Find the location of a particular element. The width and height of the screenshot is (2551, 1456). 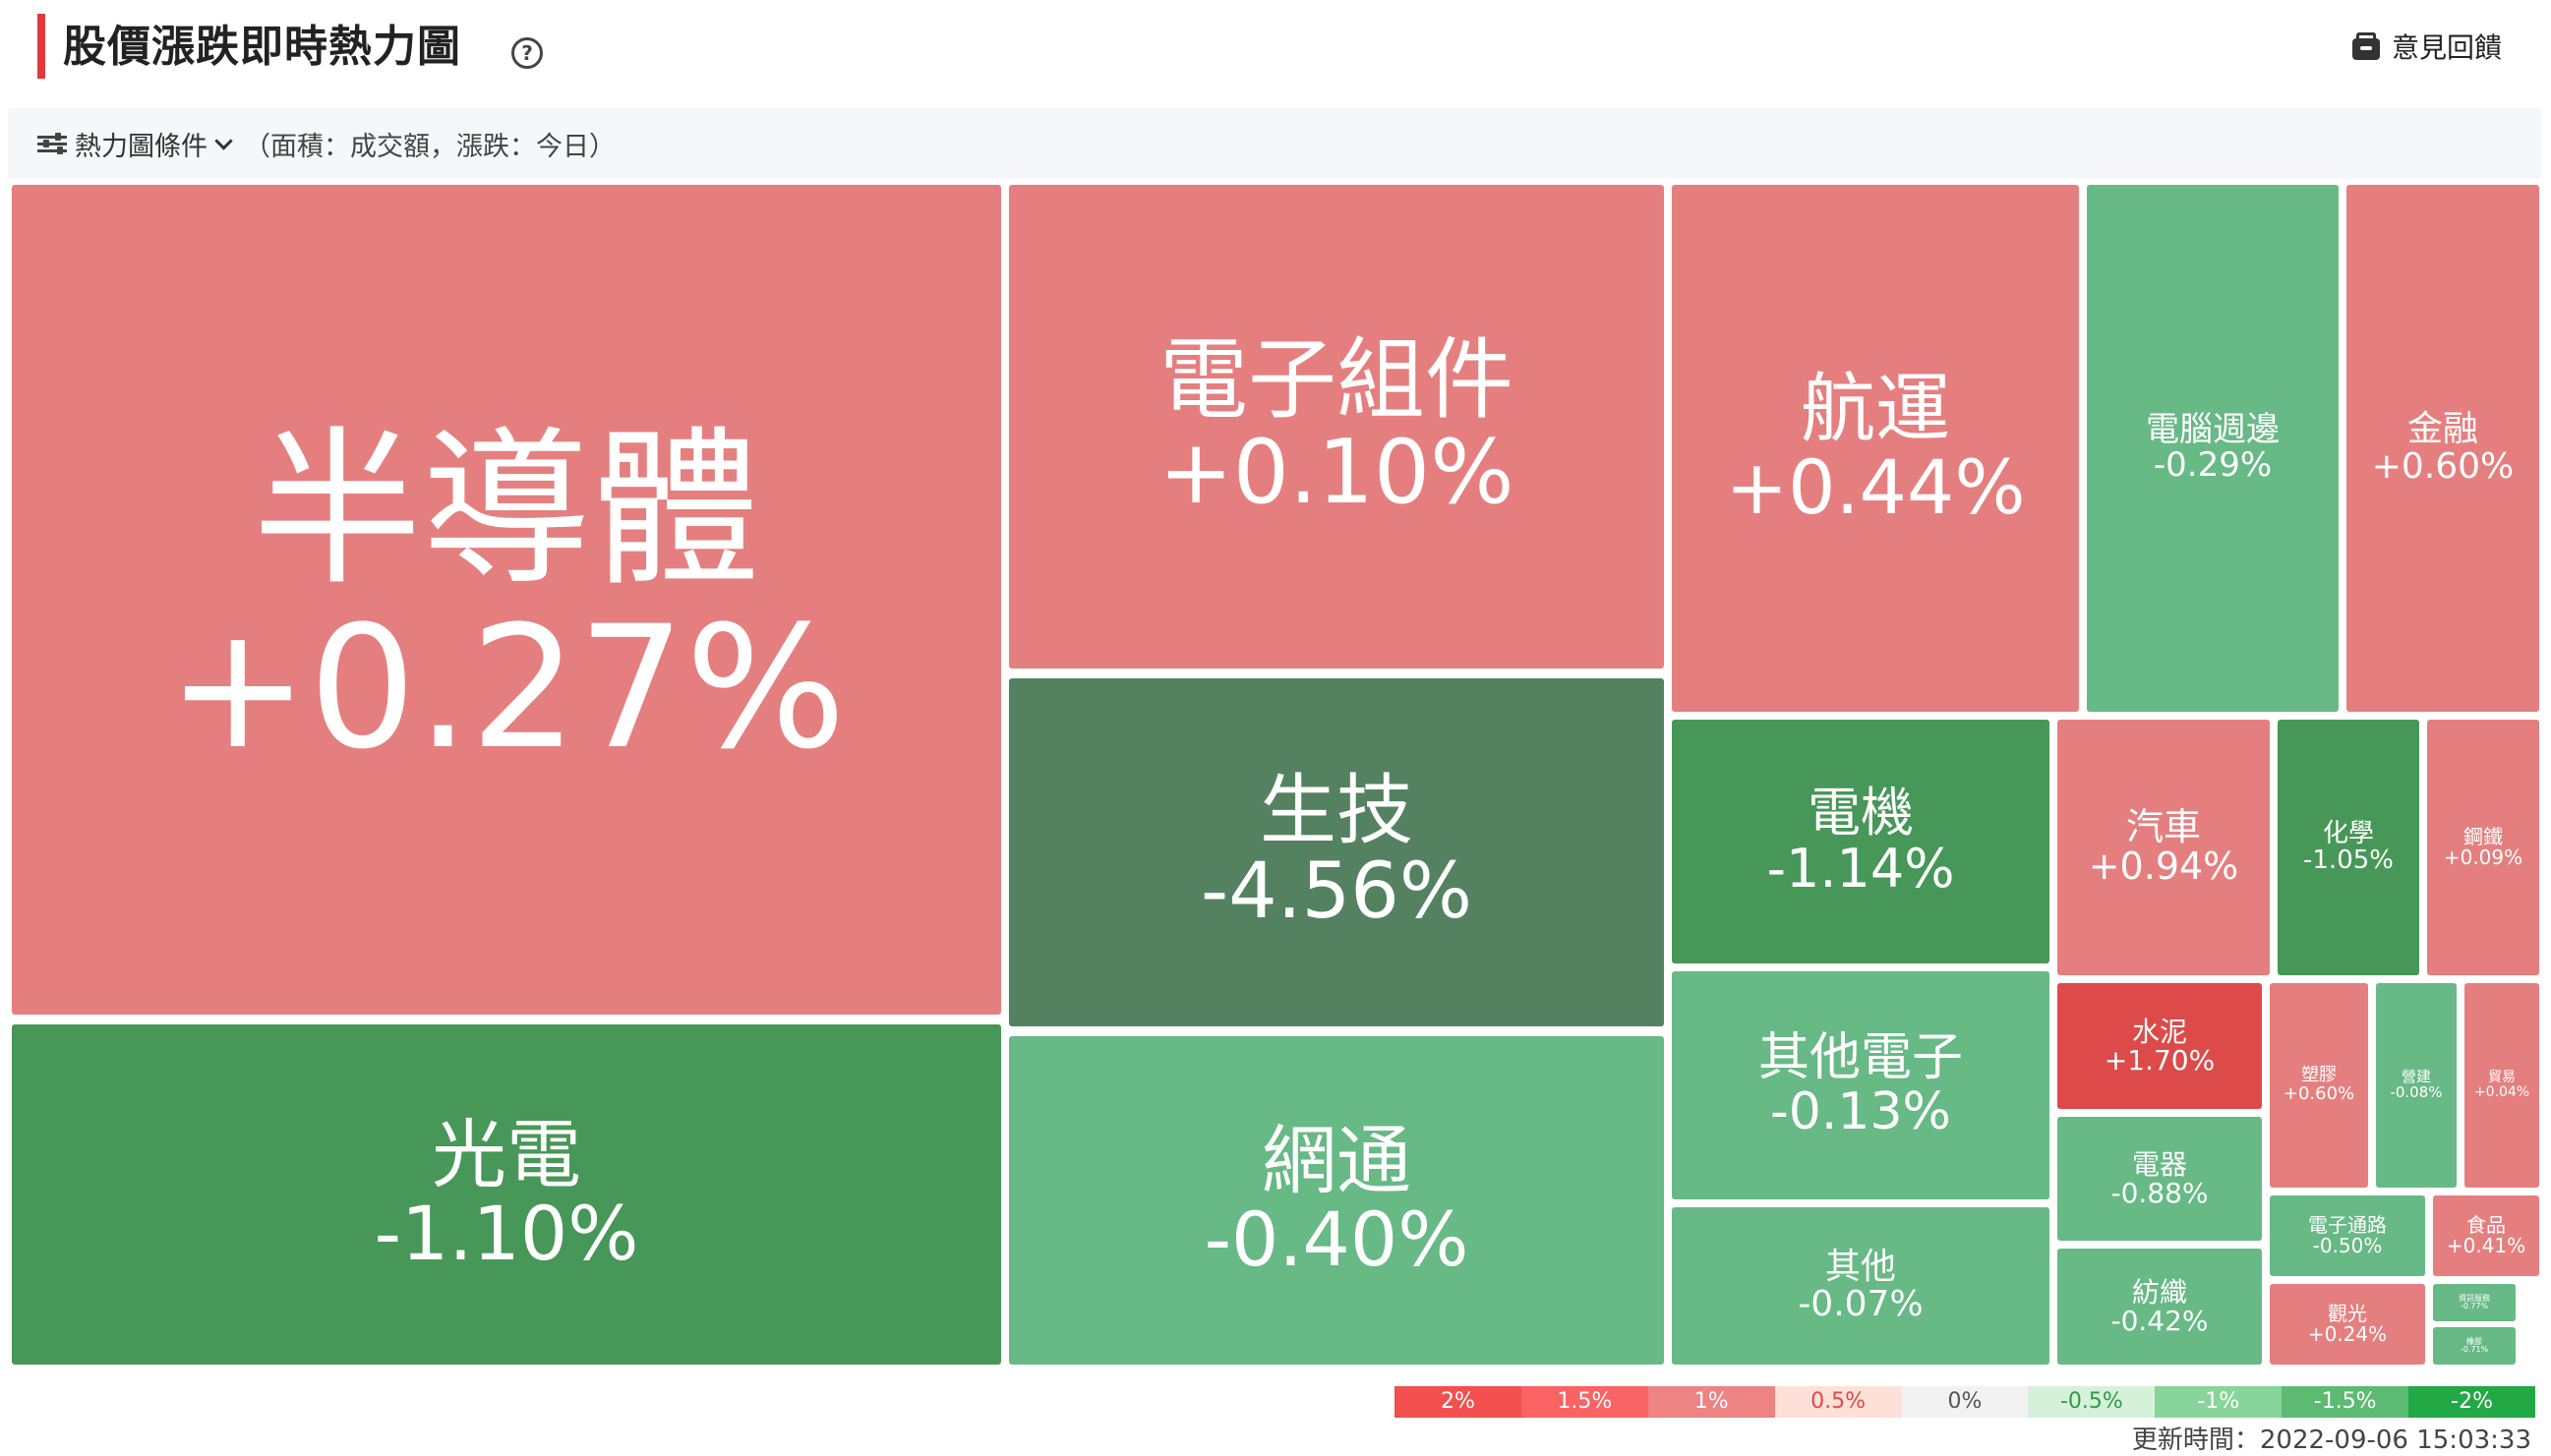

legend-item: 0% is located at coordinates (1965, 1402).